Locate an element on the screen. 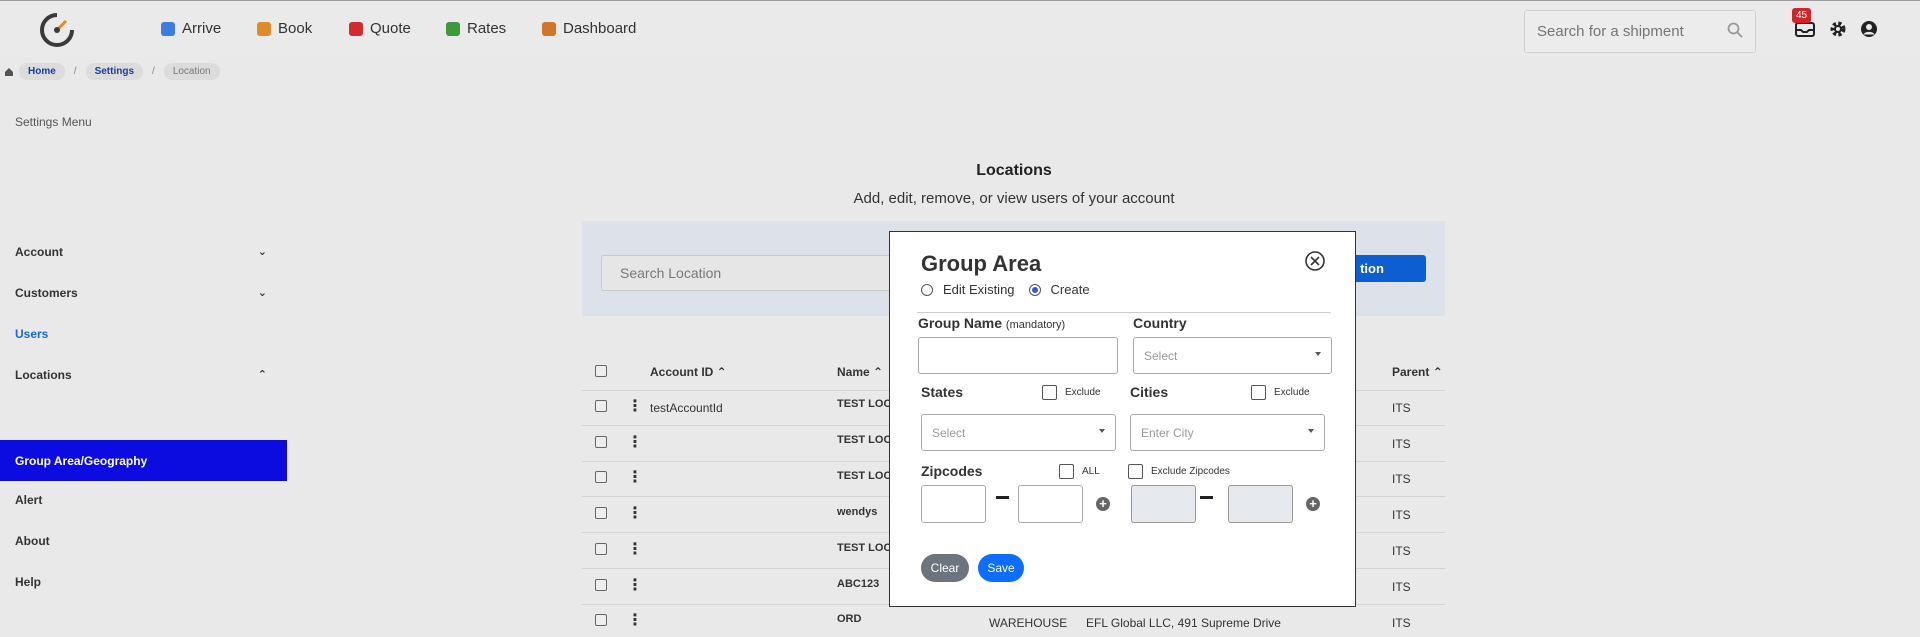  exclude-zip-from-input is located at coordinates (1163, 504).